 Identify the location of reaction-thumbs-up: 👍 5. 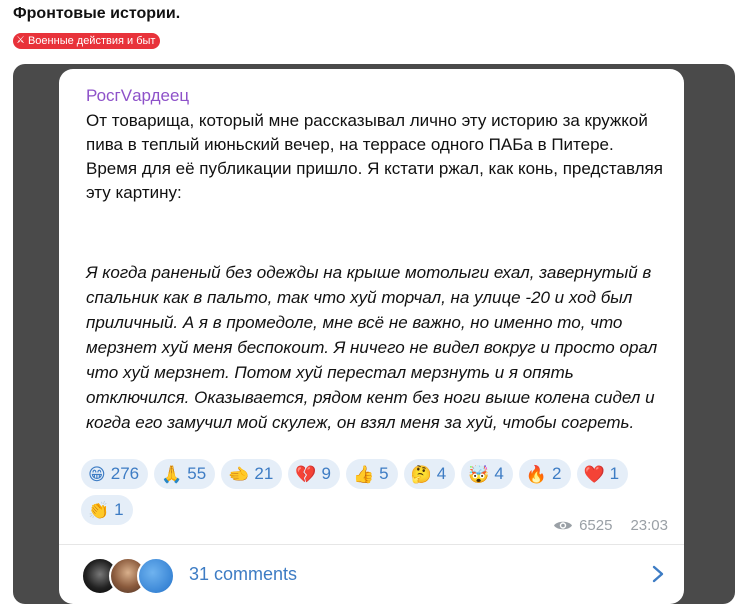
(371, 474).